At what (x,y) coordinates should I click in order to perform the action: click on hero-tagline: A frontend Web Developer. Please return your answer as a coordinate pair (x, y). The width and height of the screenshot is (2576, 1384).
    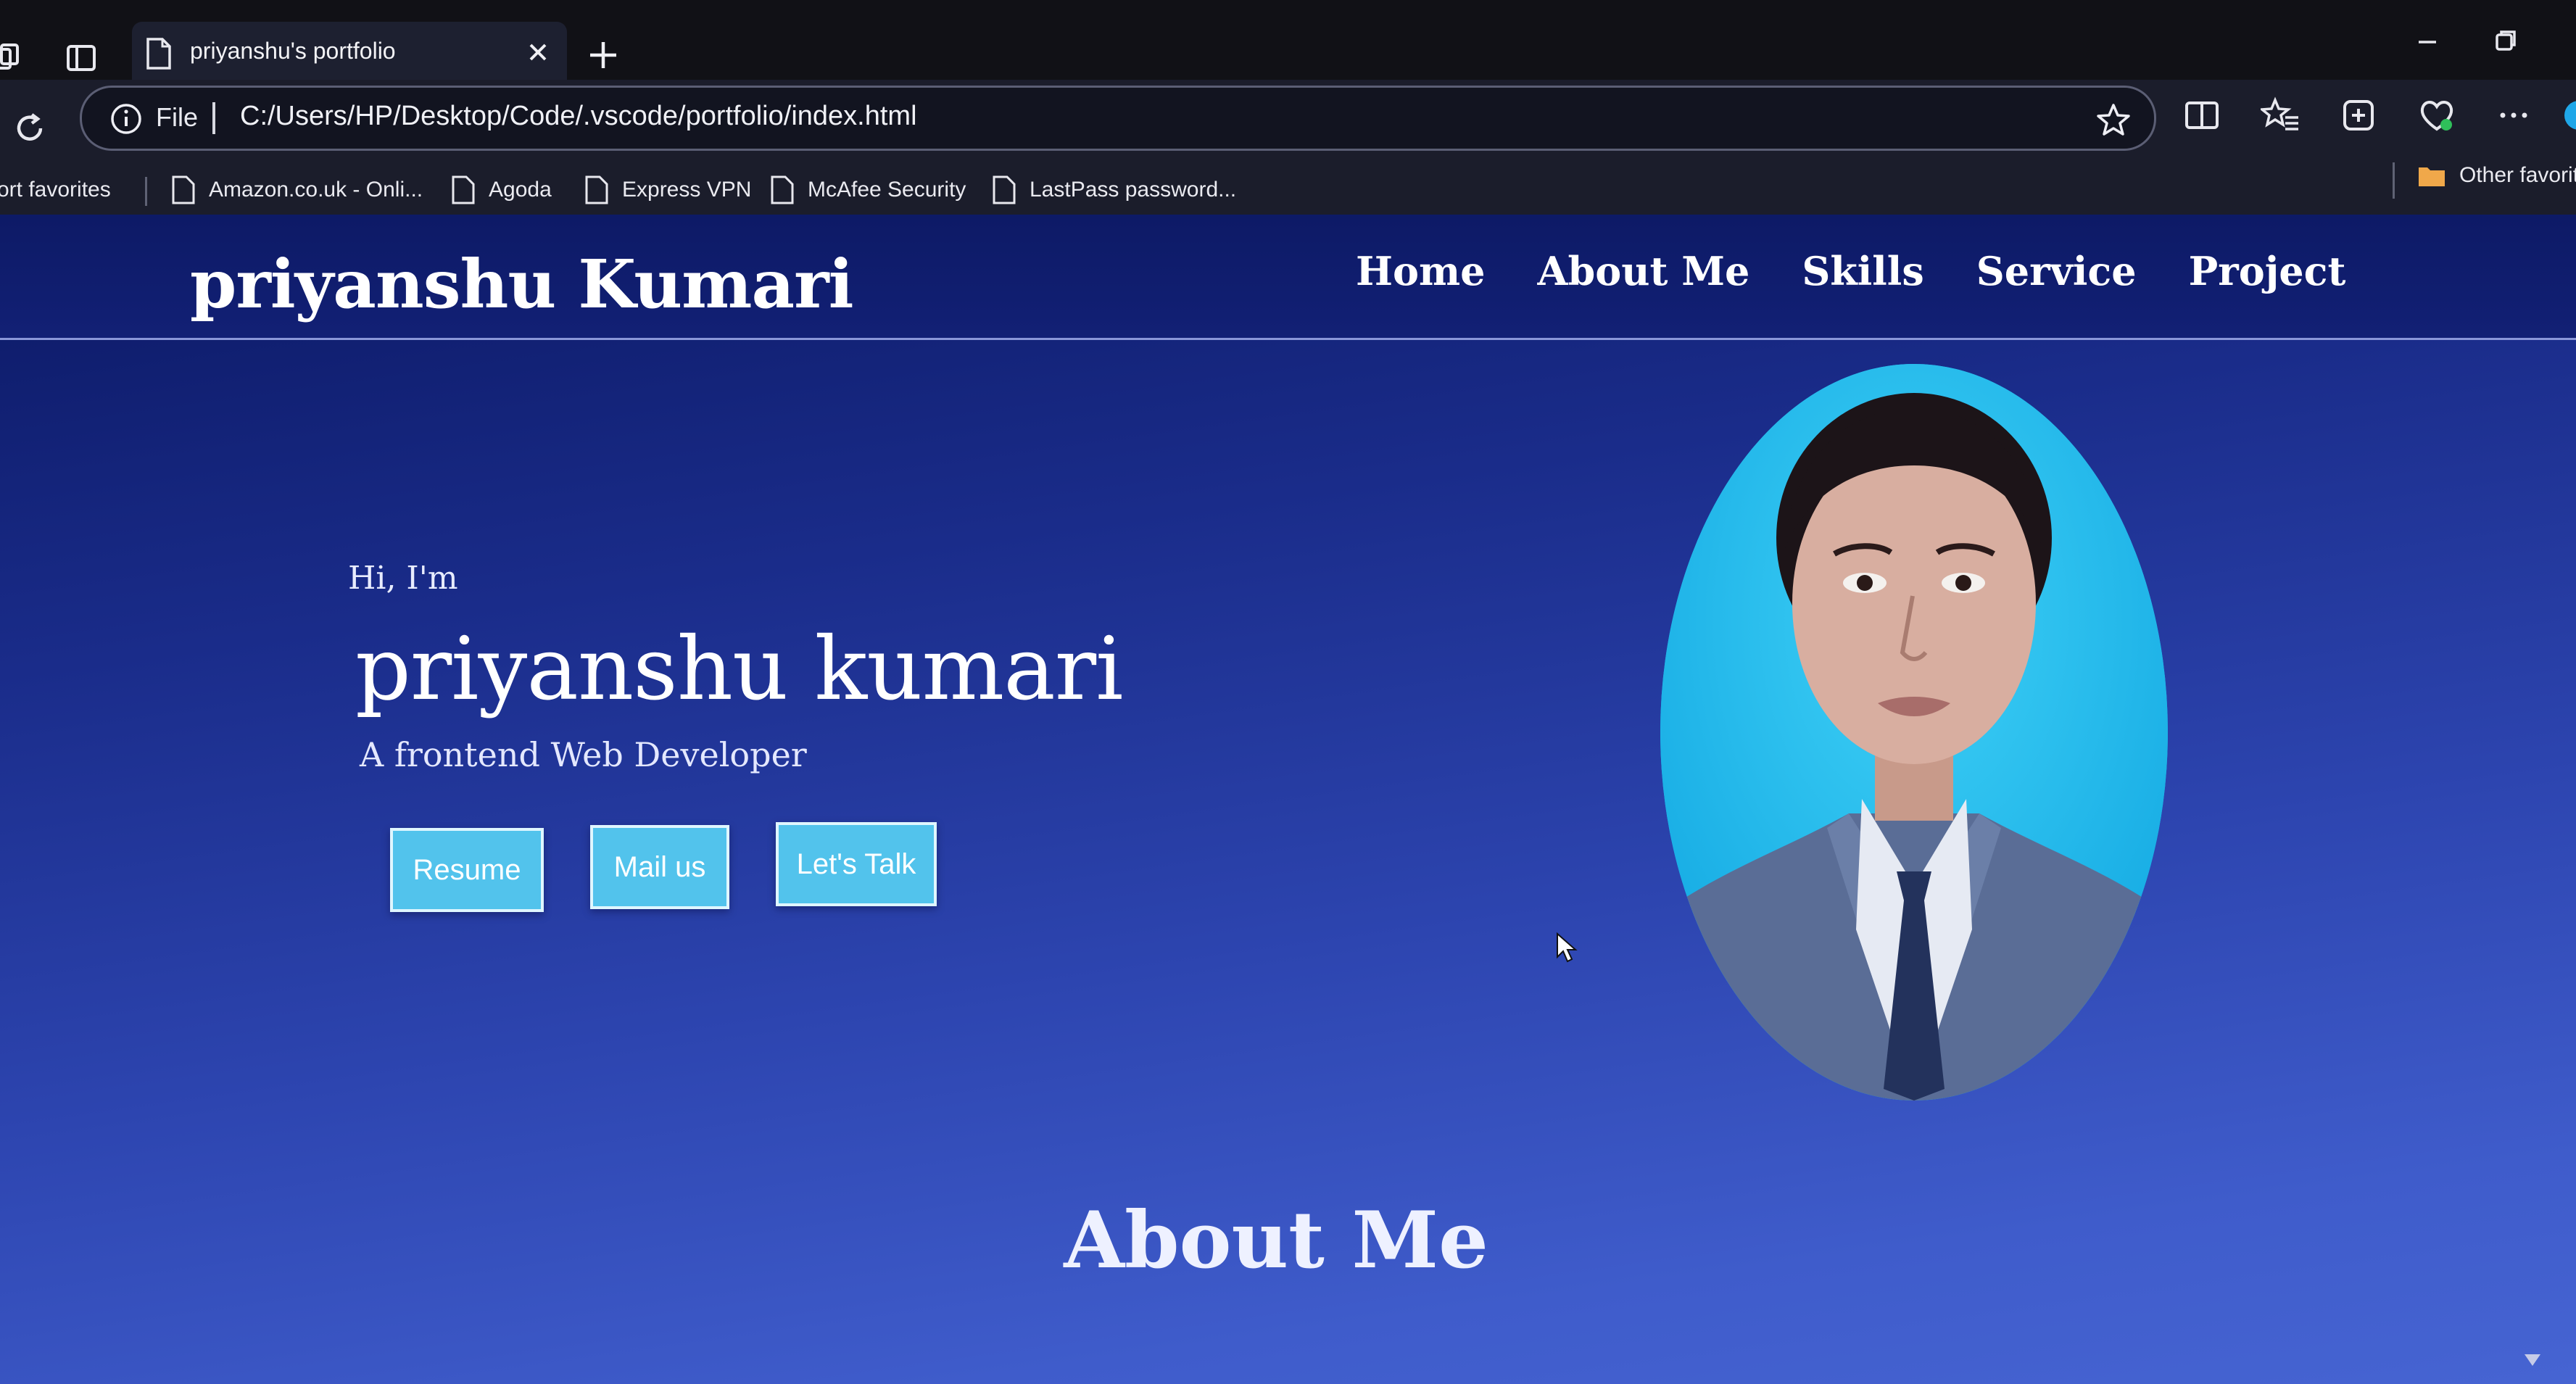
    Looking at the image, I should click on (584, 754).